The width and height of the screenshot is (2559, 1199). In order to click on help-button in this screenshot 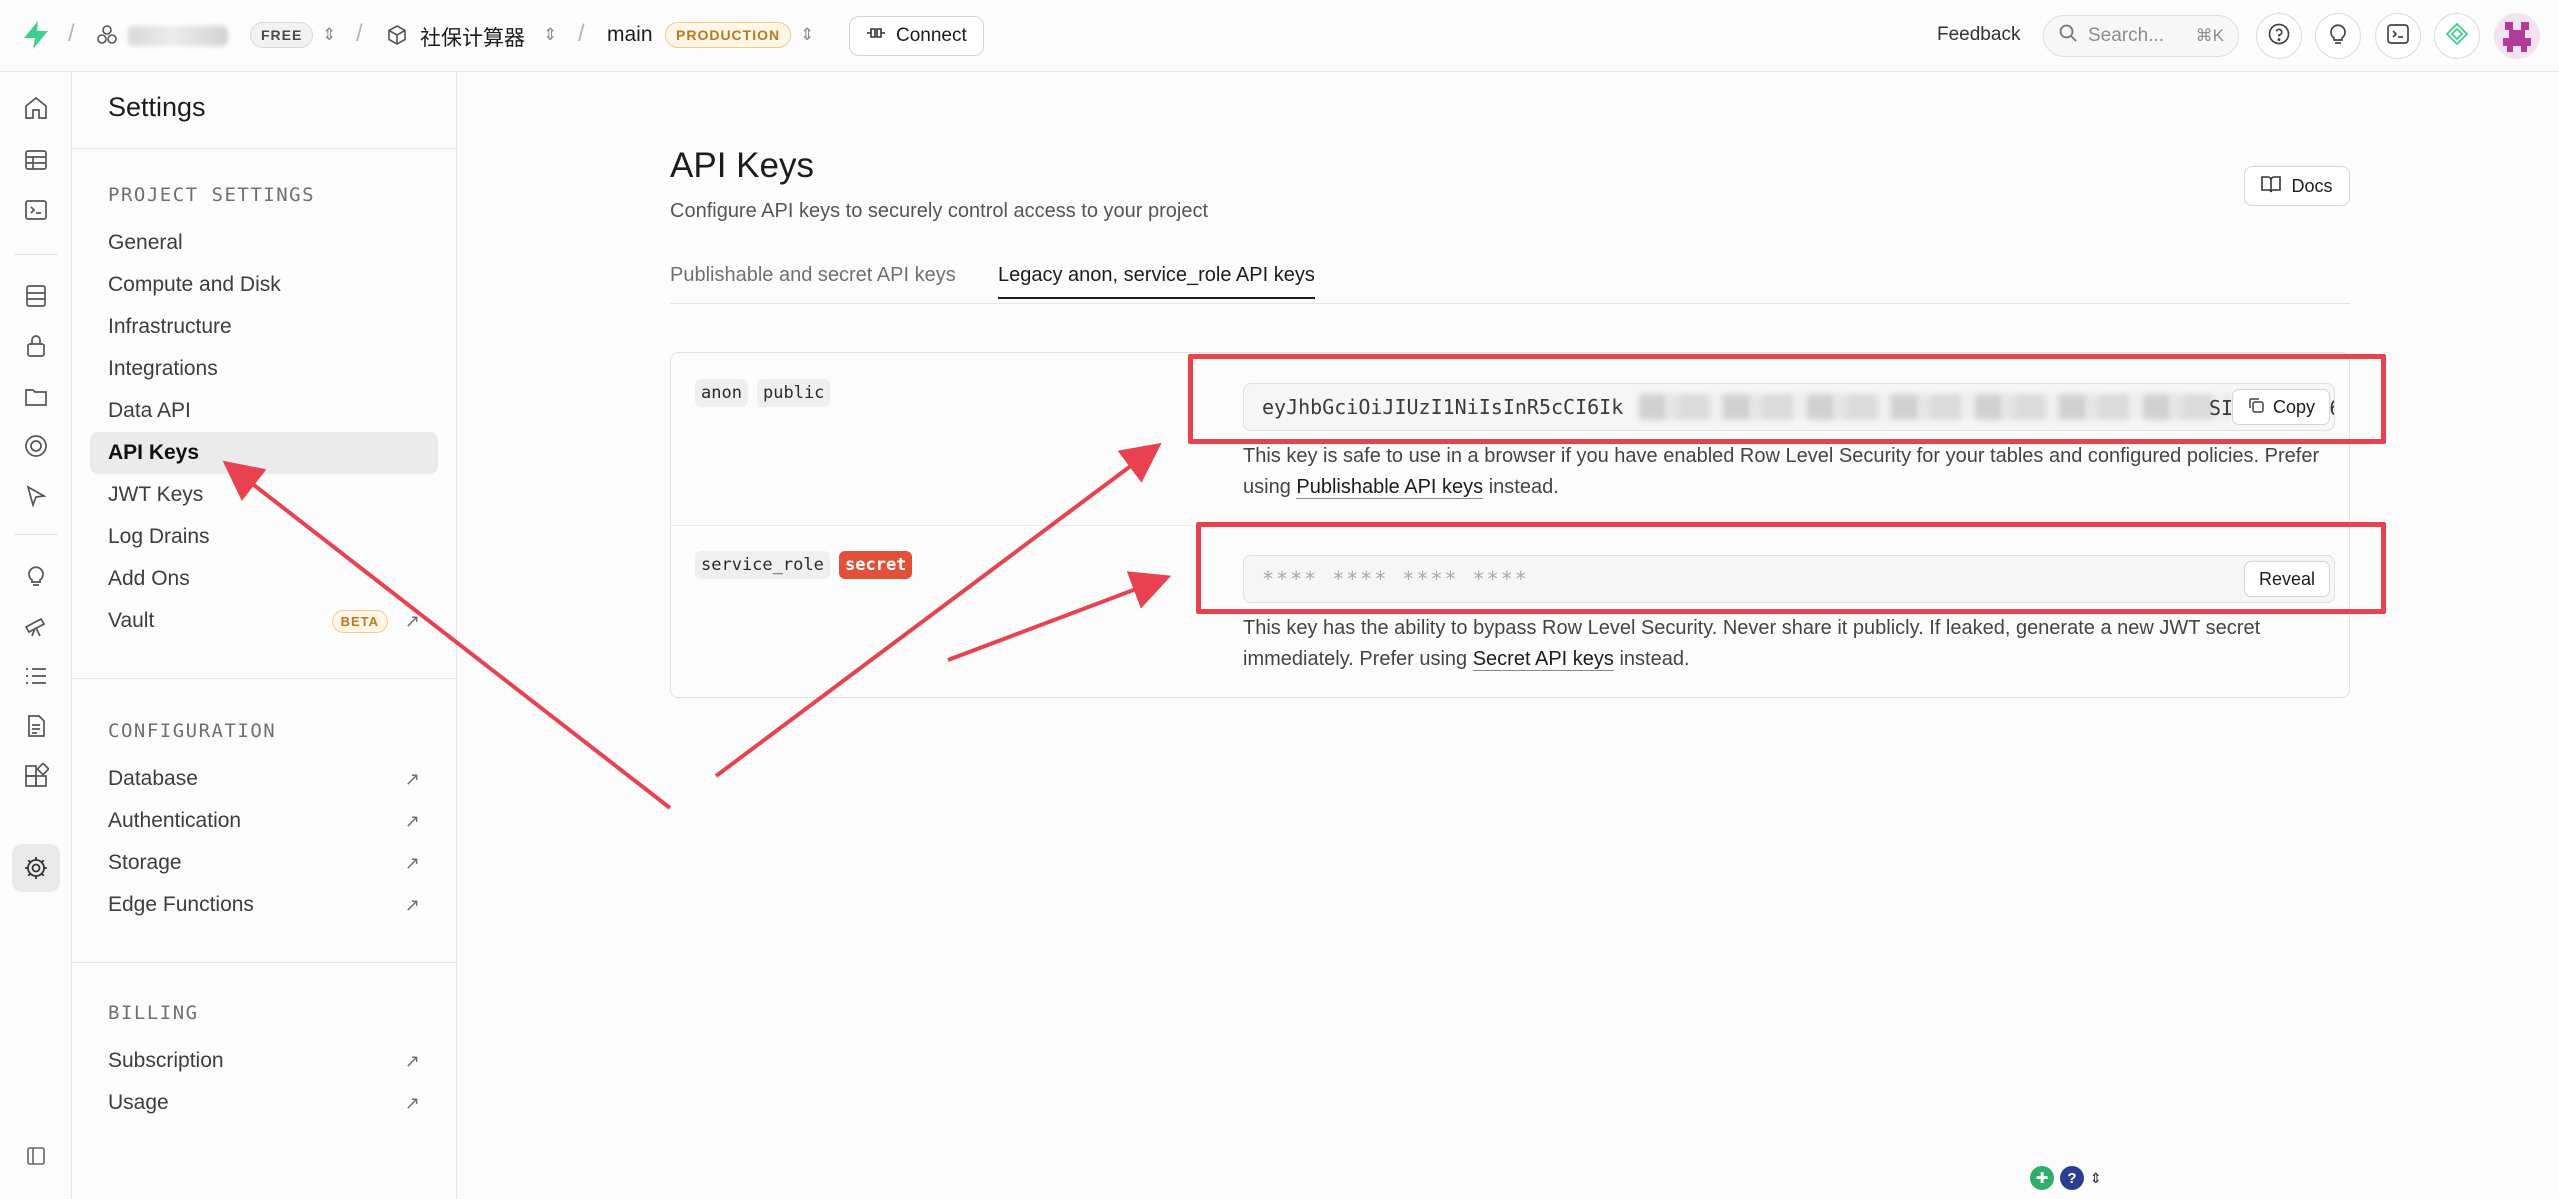, I will do `click(2279, 36)`.